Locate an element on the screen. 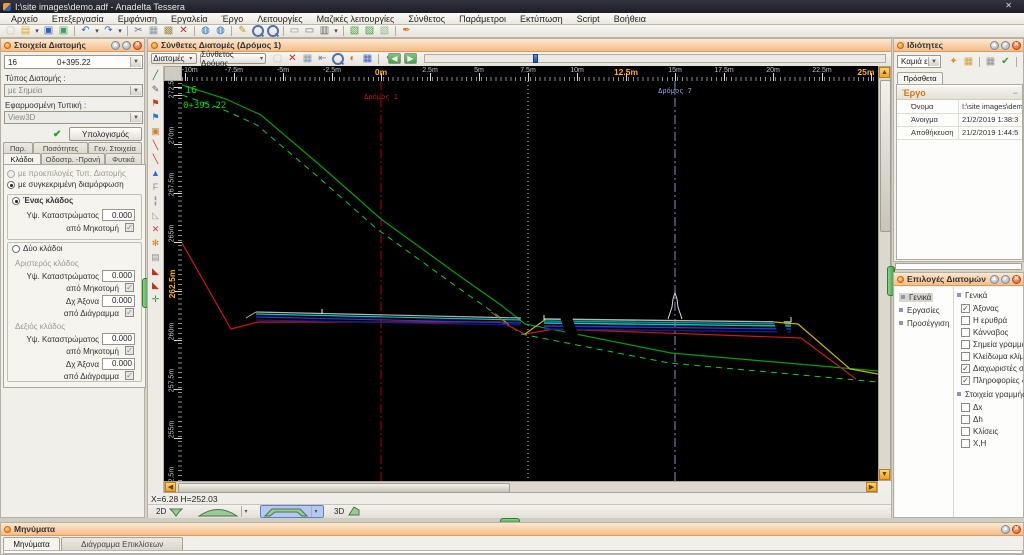 This screenshot has height=555, width=1024. new-file-icon: ▢ is located at coordinates (10, 31).